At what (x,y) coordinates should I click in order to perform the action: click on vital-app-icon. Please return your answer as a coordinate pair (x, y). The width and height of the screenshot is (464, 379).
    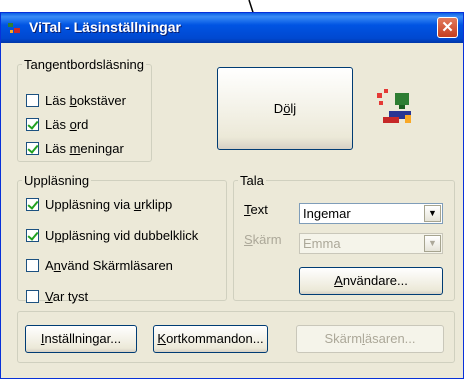
    Looking at the image, I should click on (14, 28).